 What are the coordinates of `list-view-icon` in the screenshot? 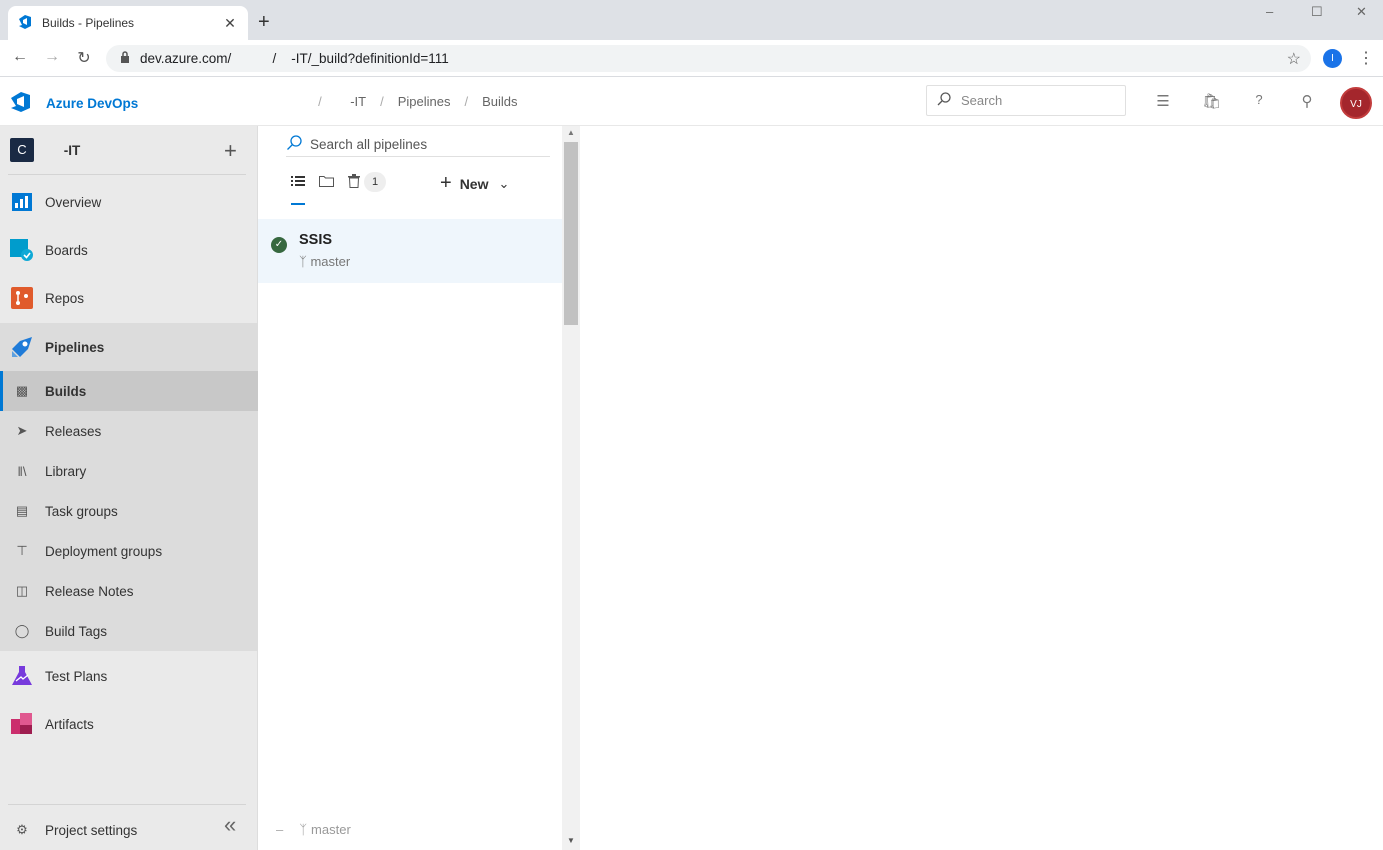 It's located at (298, 182).